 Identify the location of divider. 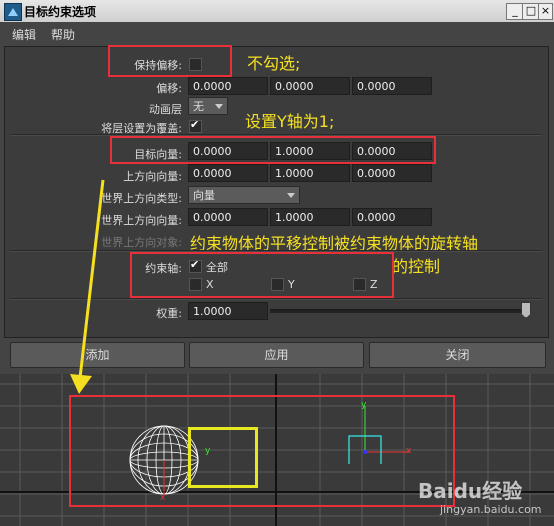
(276, 299).